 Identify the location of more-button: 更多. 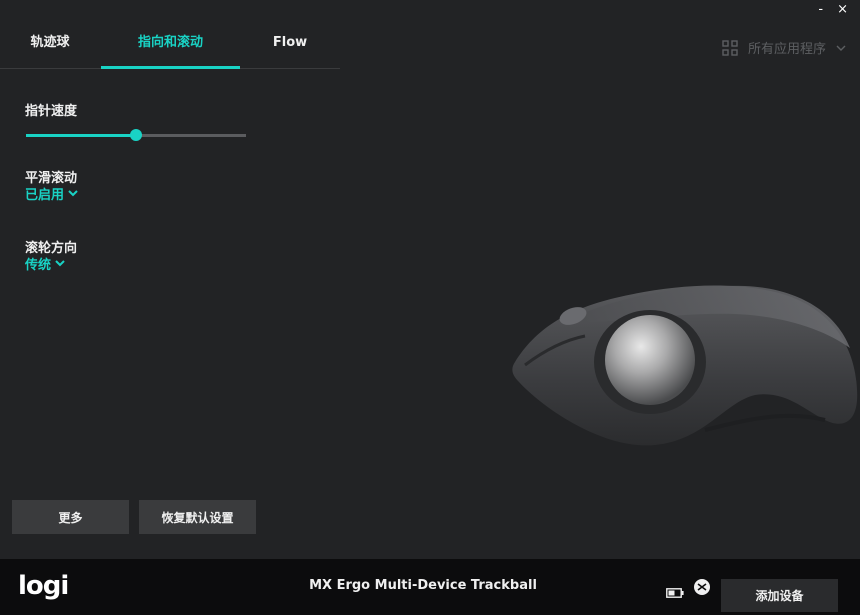
(70, 517).